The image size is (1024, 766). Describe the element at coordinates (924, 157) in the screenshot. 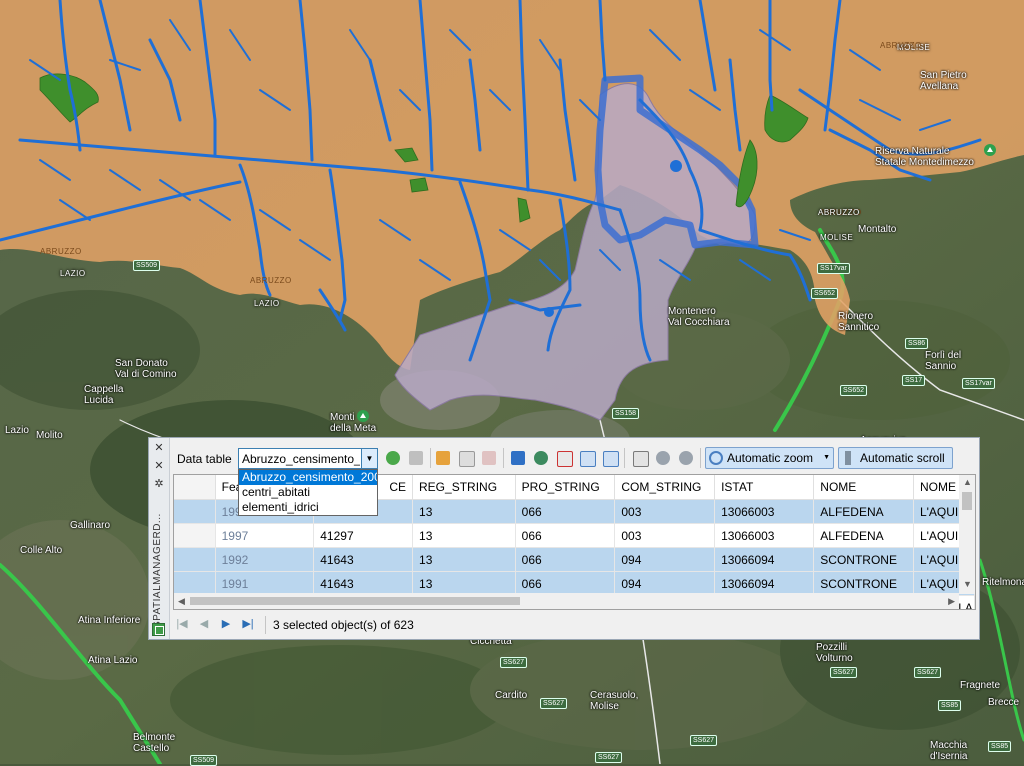

I see `map-place-label: Riserva Naturale Statale Montedimezzo` at that location.